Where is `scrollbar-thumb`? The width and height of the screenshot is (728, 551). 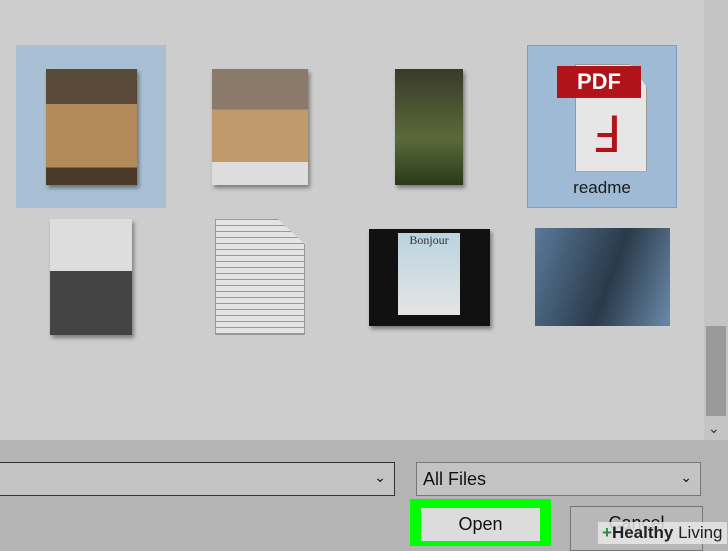
scrollbar-thumb is located at coordinates (716, 371).